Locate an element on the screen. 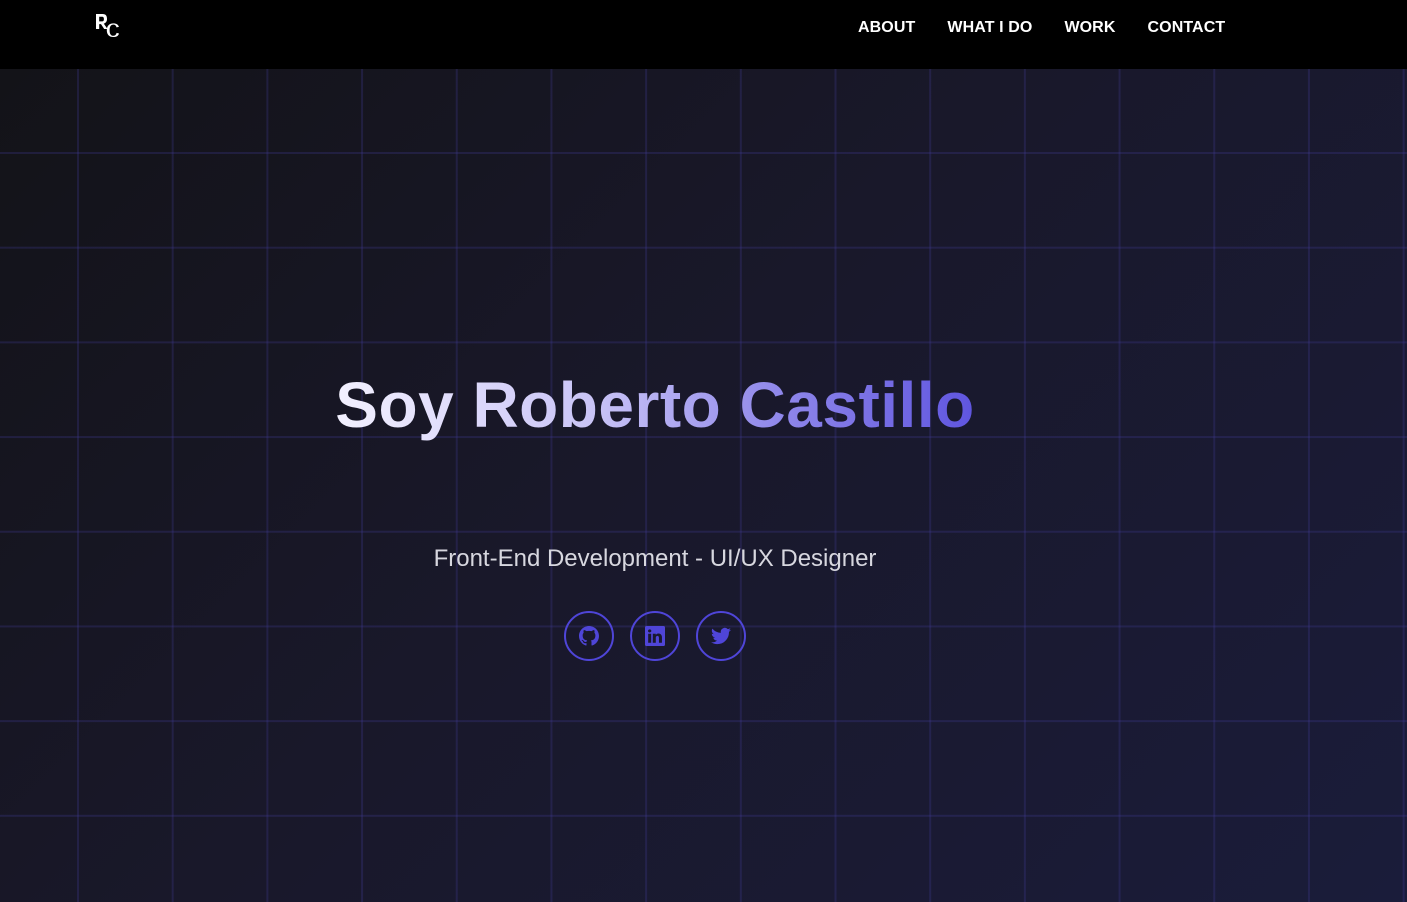  twitter-button is located at coordinates (721, 636).